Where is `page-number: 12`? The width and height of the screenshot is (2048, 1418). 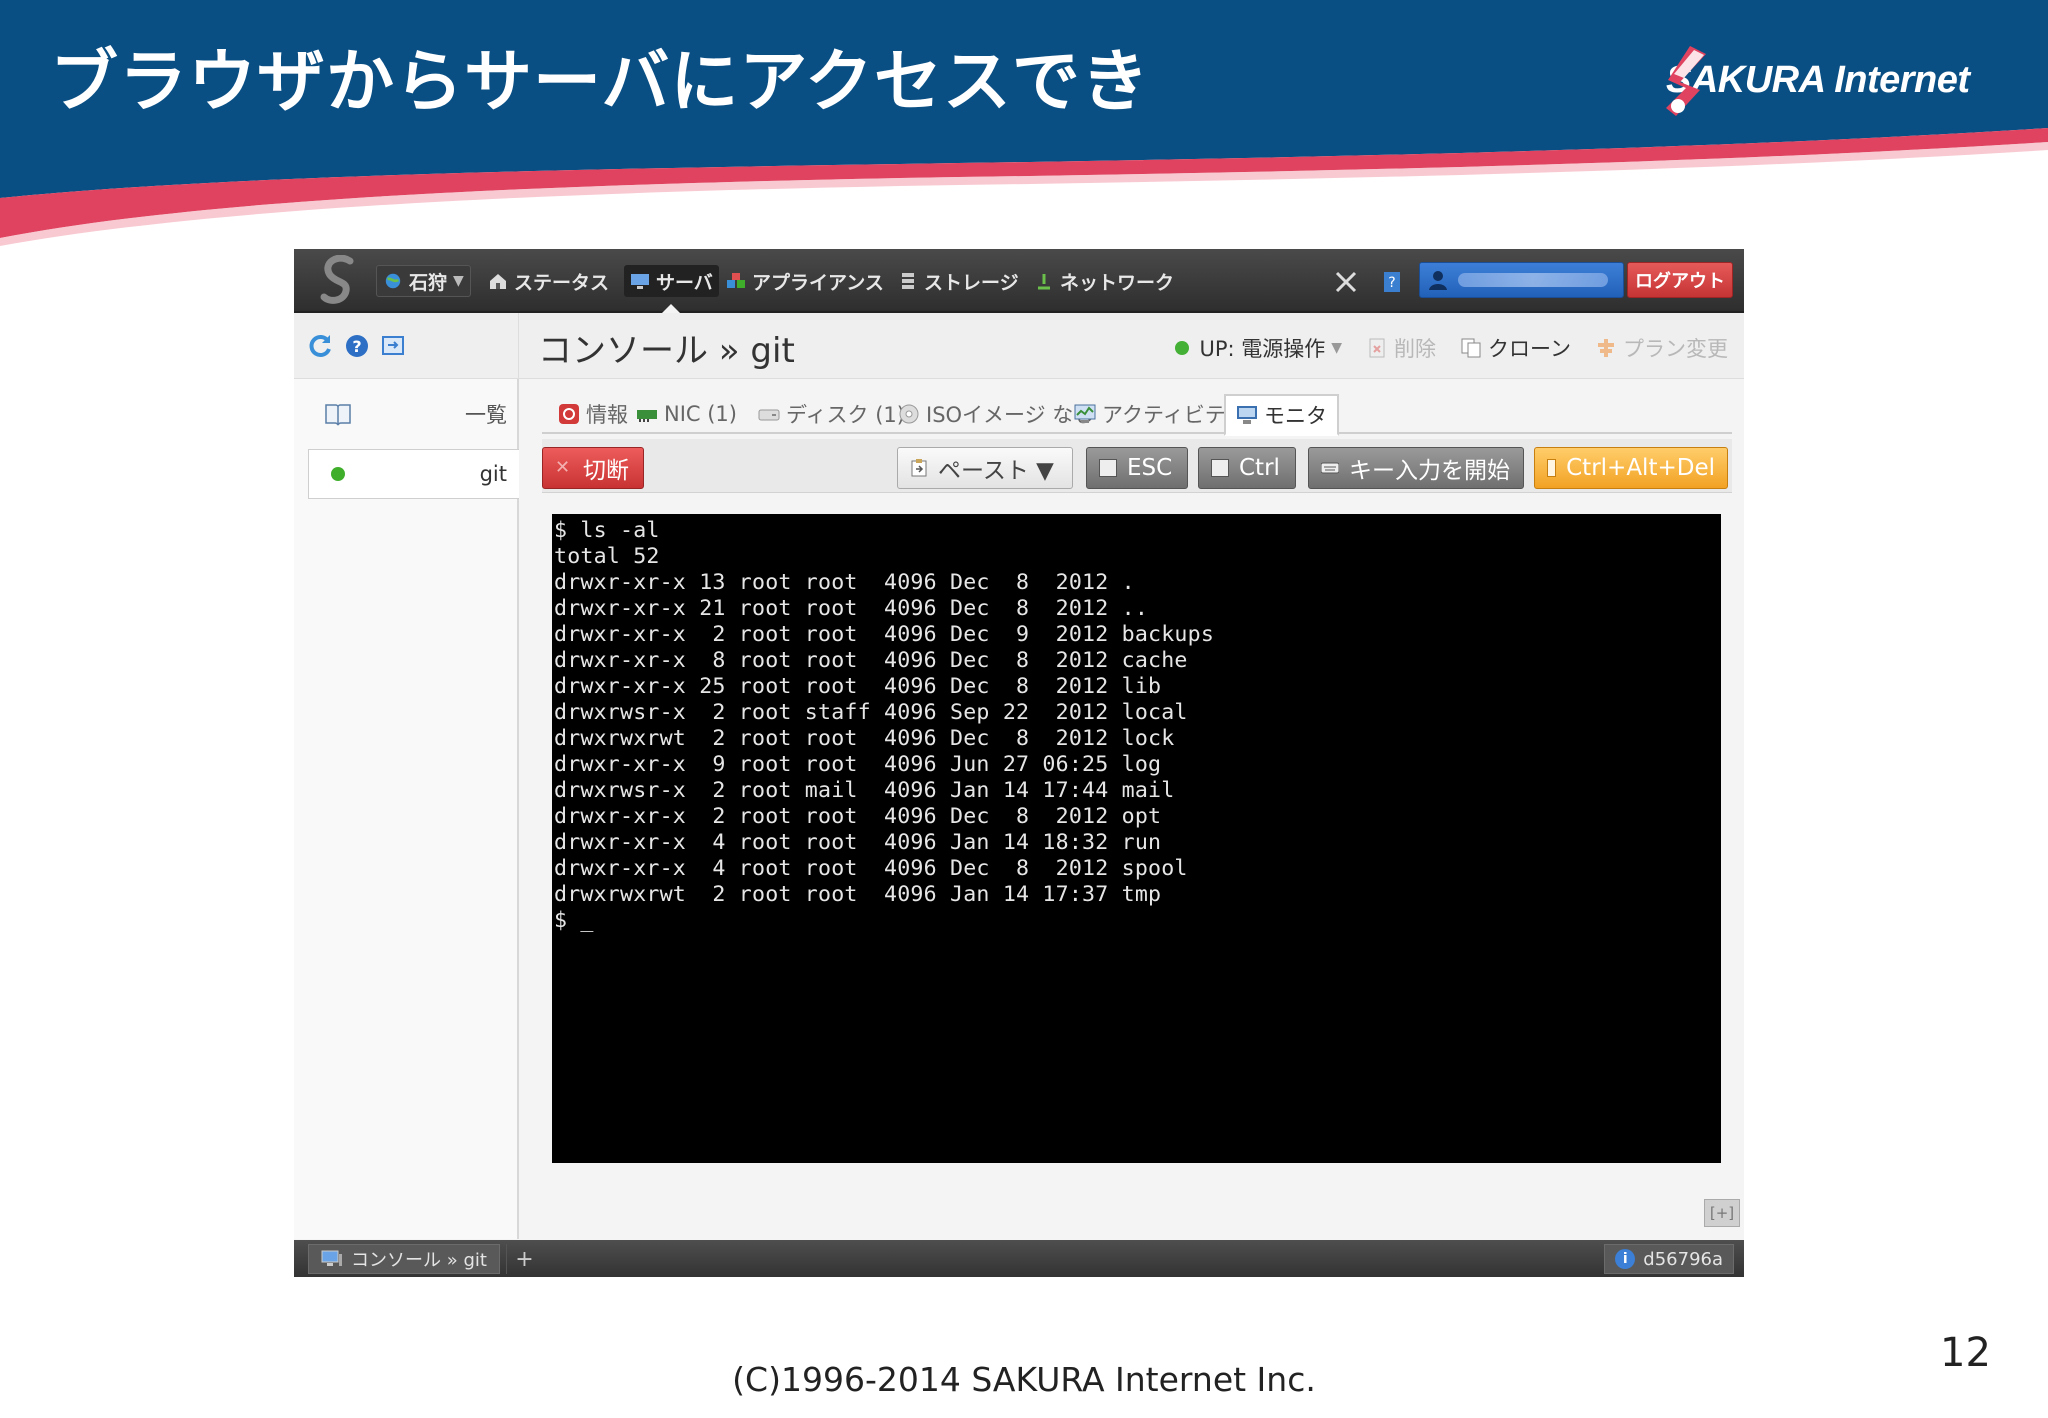
page-number: 12 is located at coordinates (1965, 1353).